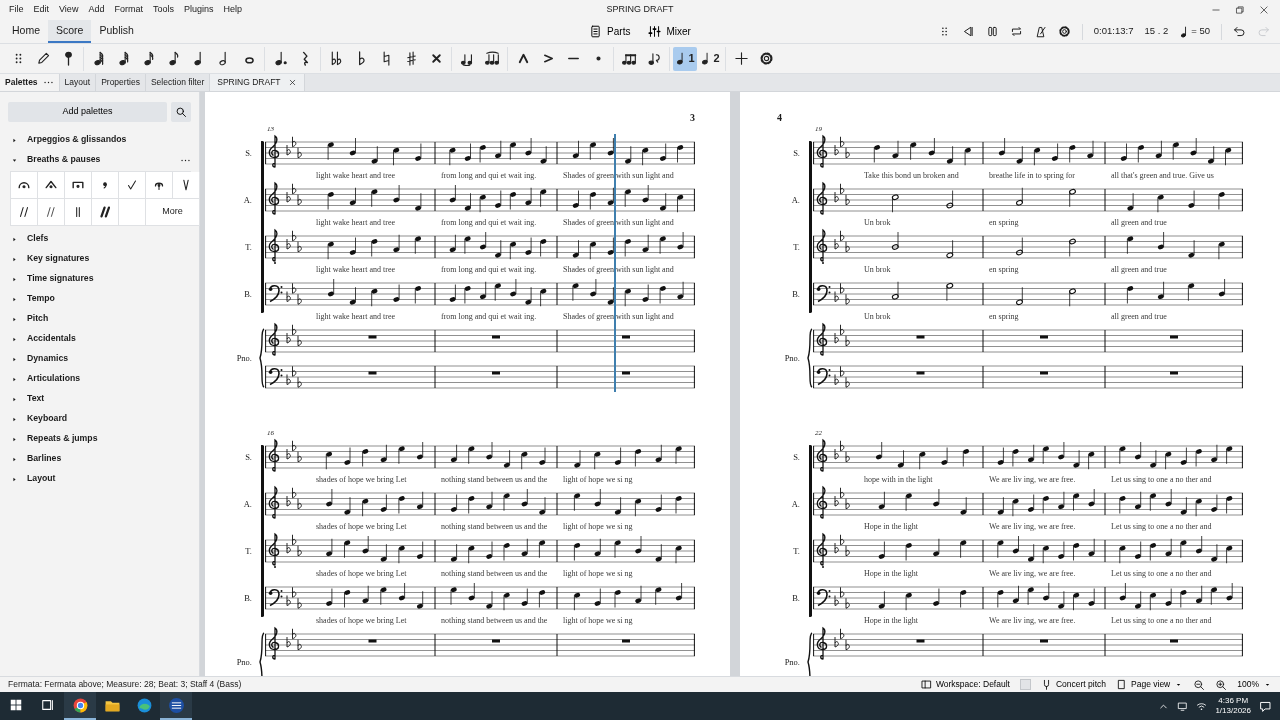 Image resolution: width=1280 pixels, height=720 pixels. I want to click on palette-item: Clefs, so click(99, 239).